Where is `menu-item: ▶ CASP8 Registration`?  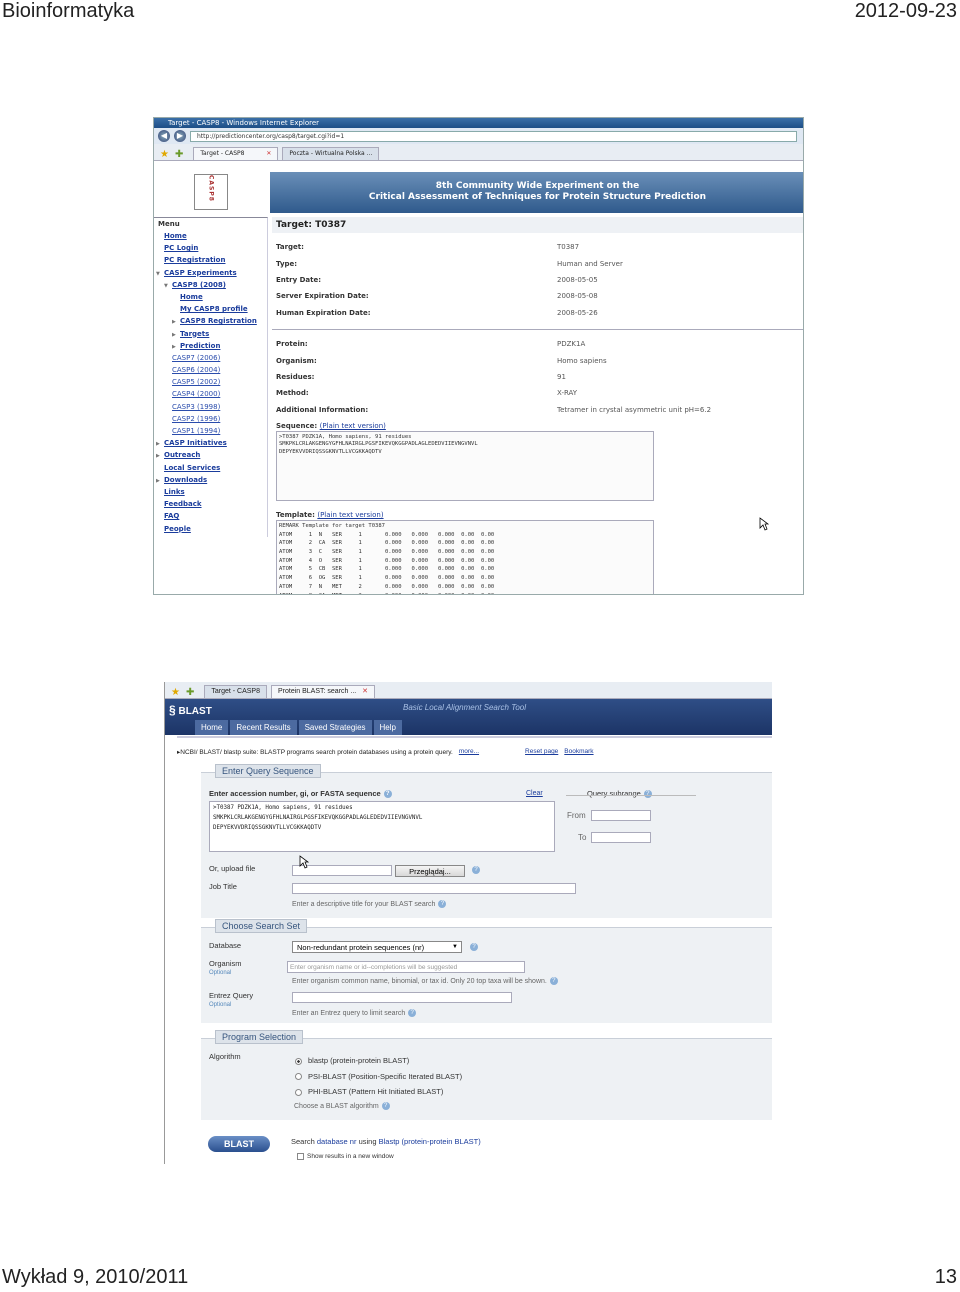
menu-item: ▶ CASP8 Registration is located at coordinates (210, 321).